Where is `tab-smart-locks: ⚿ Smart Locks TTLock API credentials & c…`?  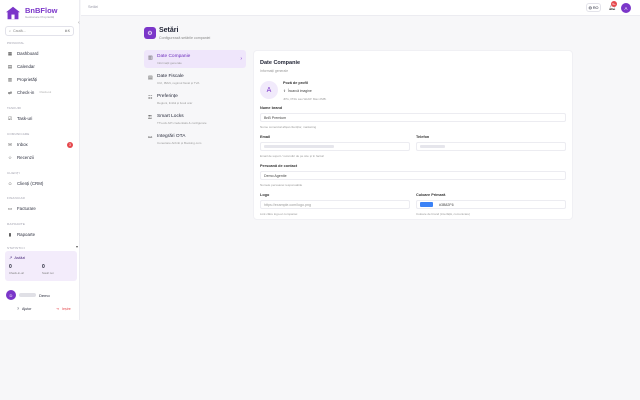
tab-smart-locks: ⚿ Smart Locks TTLock API credentials & c… is located at coordinates (195, 119).